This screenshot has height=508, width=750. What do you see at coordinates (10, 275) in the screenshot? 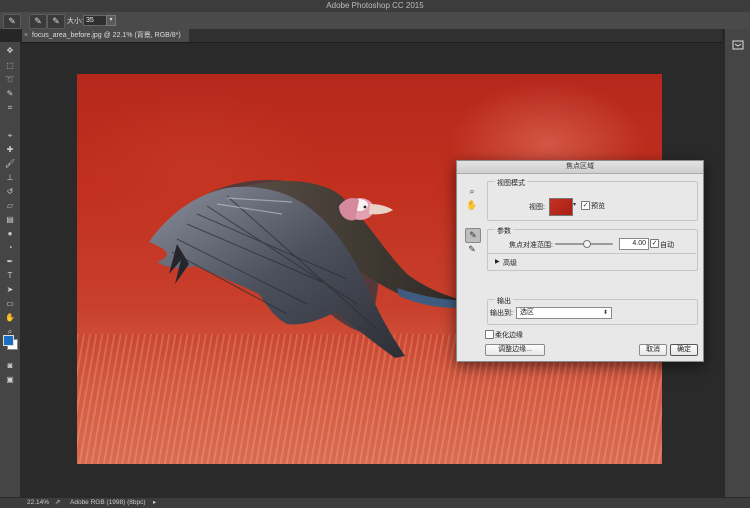
I see `type-icon: T` at bounding box center [10, 275].